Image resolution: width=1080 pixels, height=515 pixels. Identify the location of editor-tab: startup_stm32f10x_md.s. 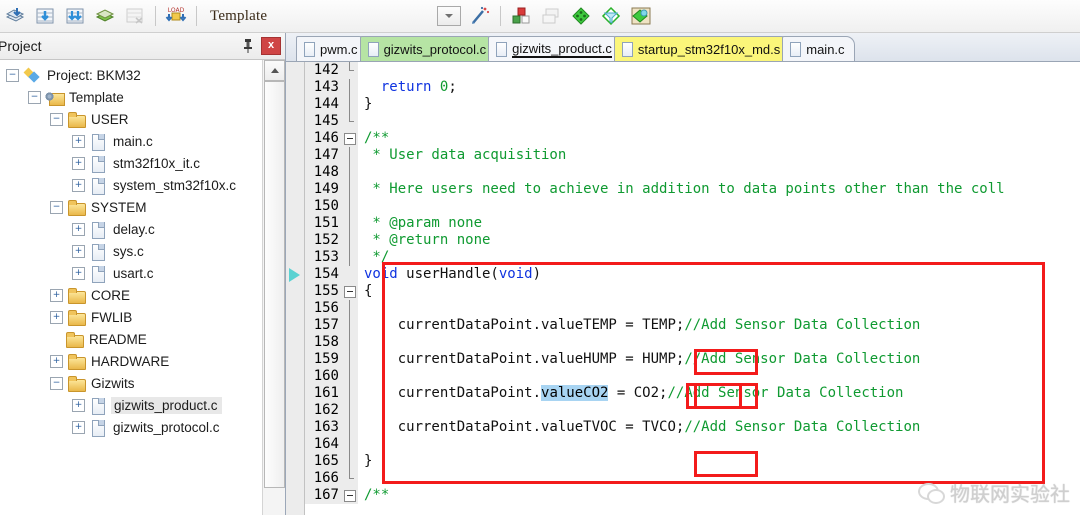
(702, 48).